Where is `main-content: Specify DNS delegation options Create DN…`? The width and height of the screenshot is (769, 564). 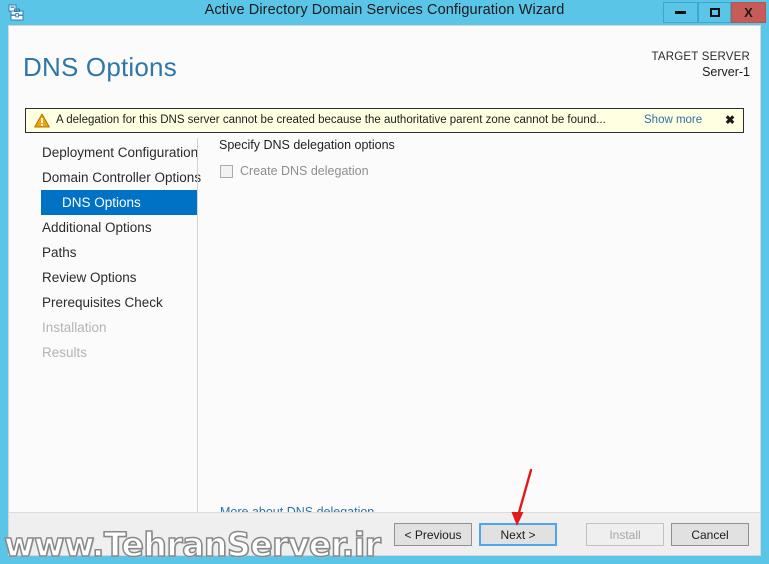
main-content: Specify DNS delegation options Create DN… is located at coordinates (484, 158).